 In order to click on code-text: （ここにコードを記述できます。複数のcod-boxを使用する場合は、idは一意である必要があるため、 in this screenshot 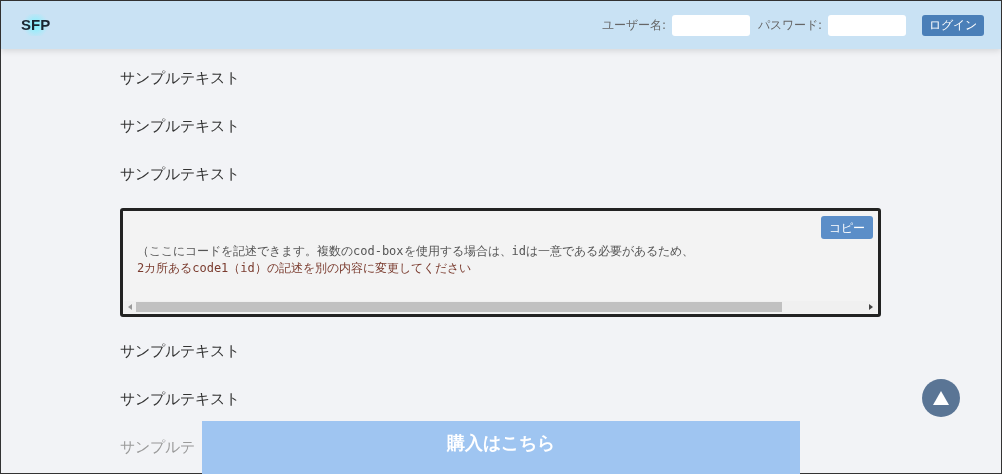, I will do `click(416, 251)`.